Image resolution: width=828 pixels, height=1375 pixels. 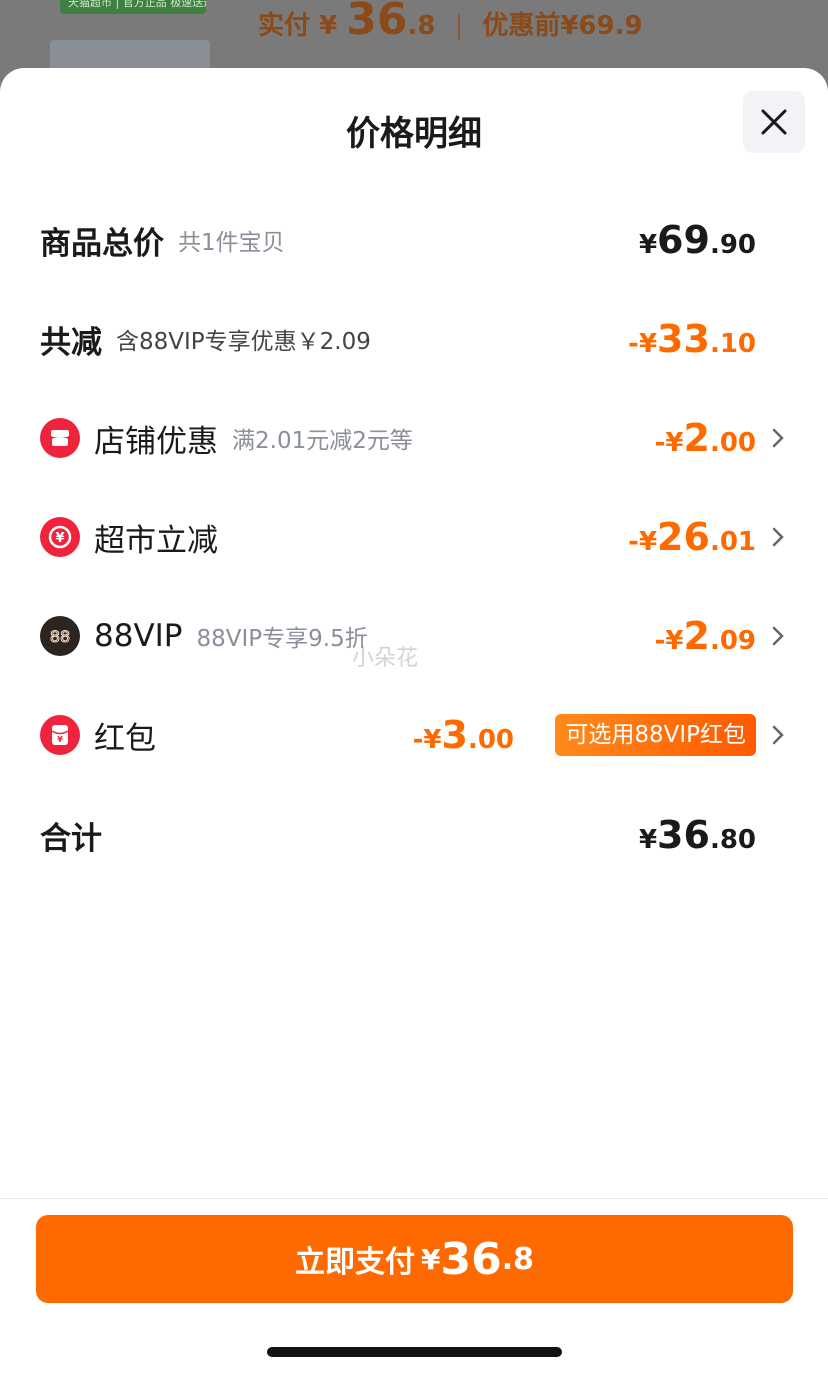 What do you see at coordinates (414, 1198) in the screenshot?
I see `footer-divider` at bounding box center [414, 1198].